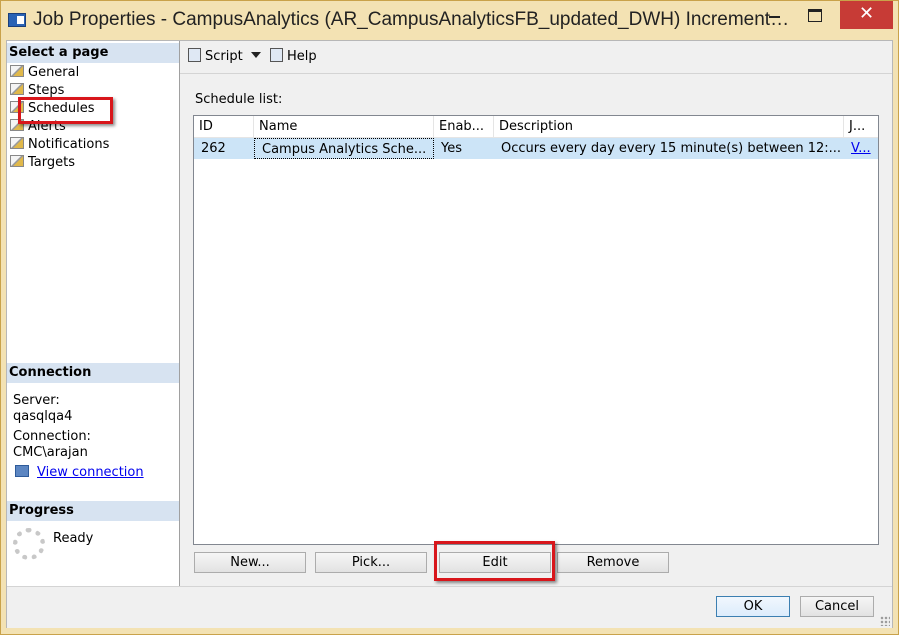 The image size is (899, 635). I want to click on script-icon, so click(194, 55).